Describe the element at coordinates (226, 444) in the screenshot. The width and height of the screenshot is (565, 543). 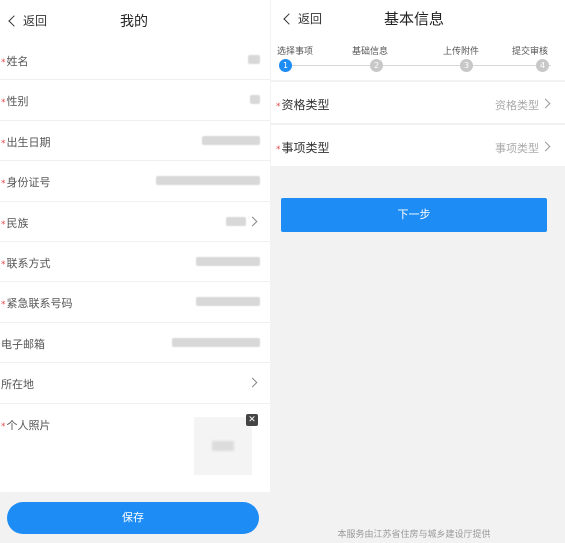
I see `photo-thumbnail: ✕` at that location.